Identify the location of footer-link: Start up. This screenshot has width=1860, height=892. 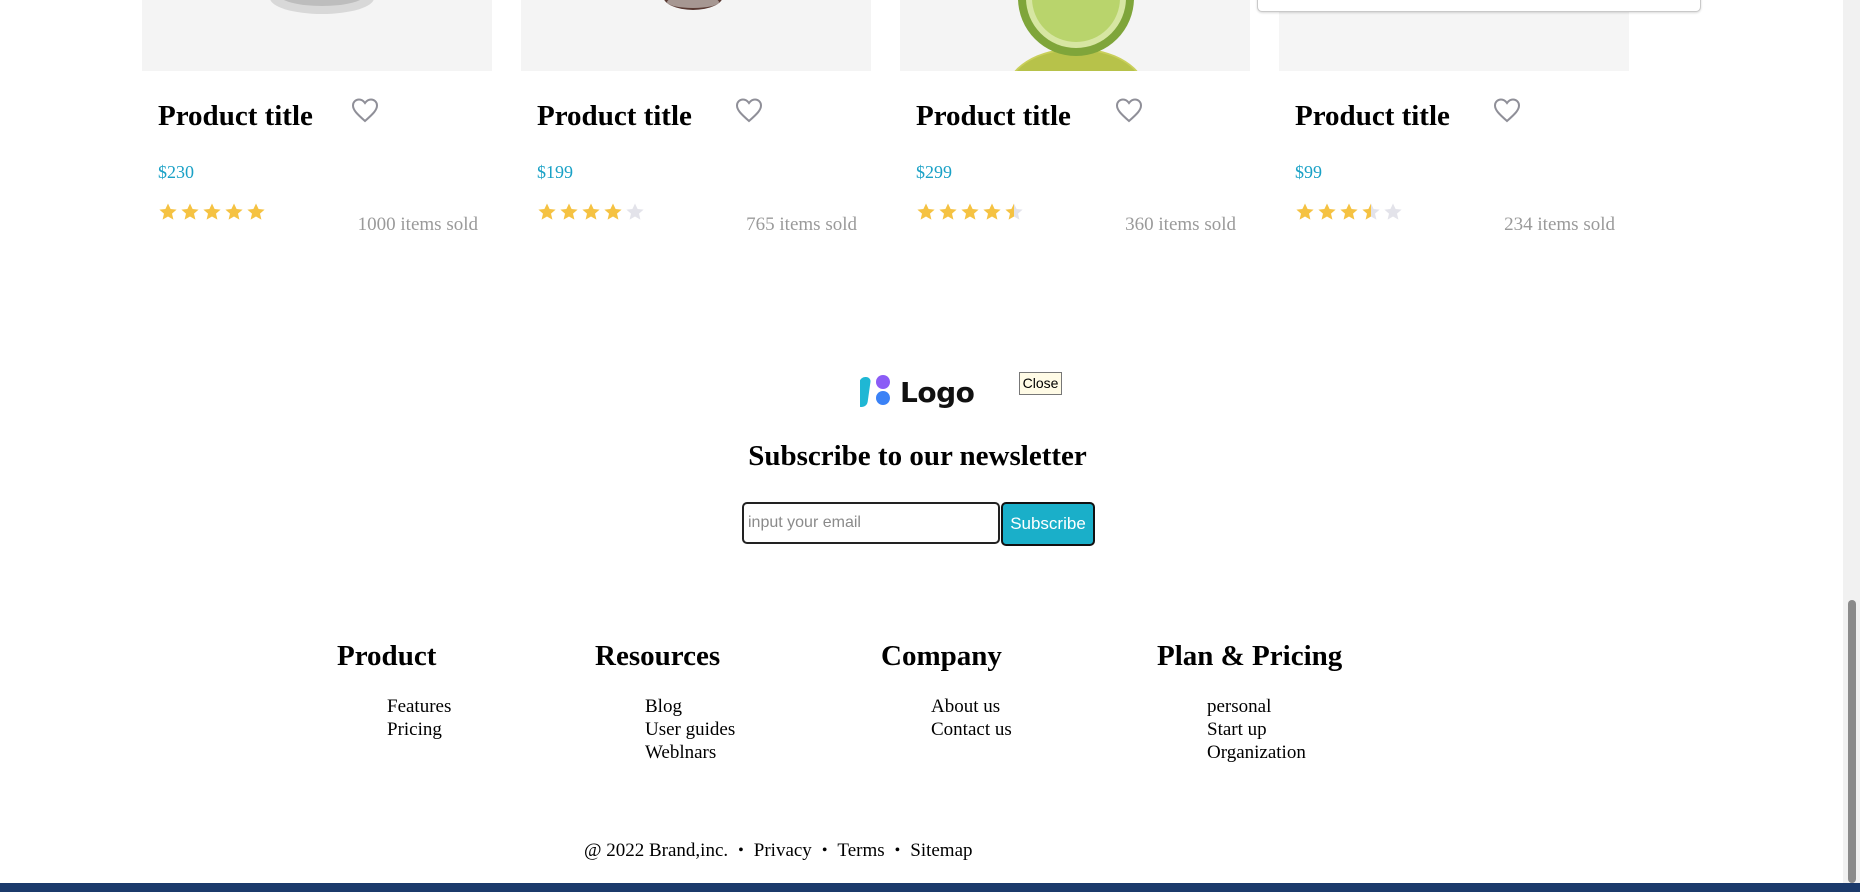
(1274, 729).